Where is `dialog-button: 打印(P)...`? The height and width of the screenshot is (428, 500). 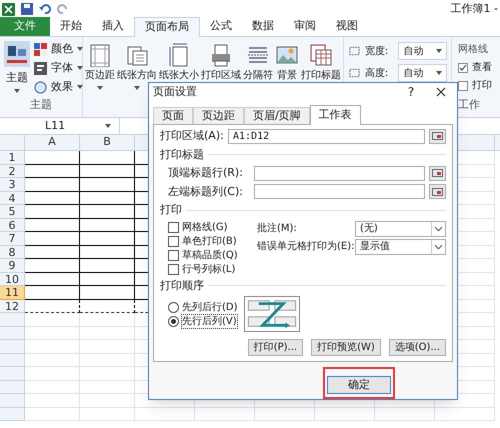
dialog-button: 打印(P)... is located at coordinates (276, 347).